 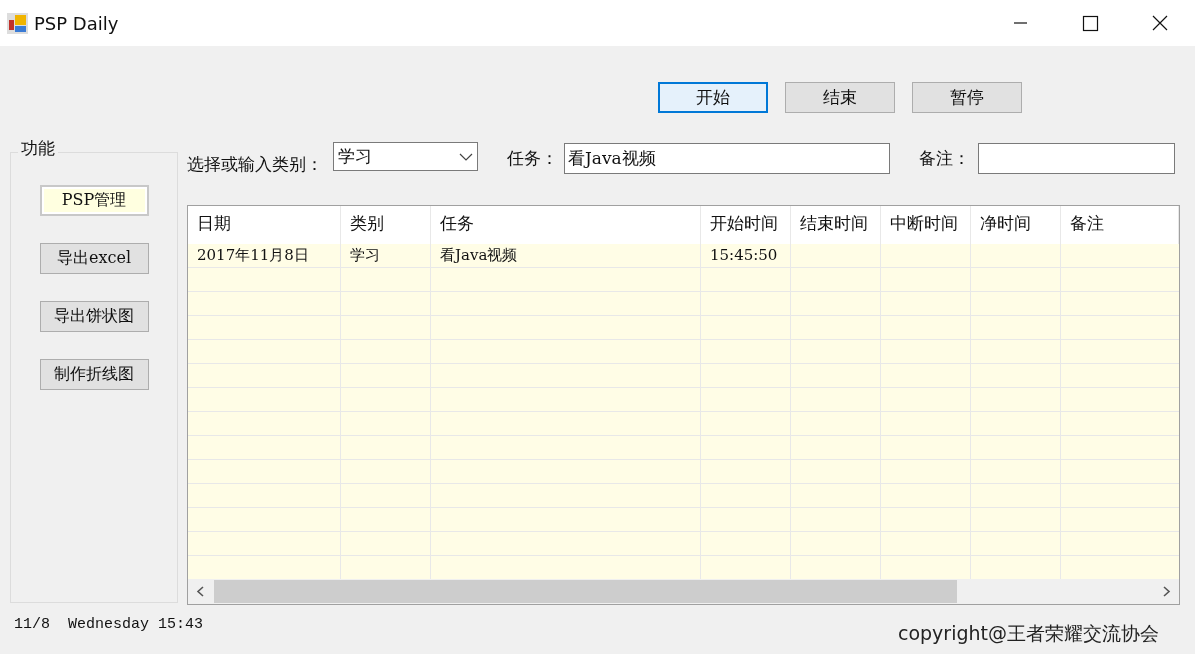 I want to click on task-field: 看Java视频, so click(x=727, y=158).